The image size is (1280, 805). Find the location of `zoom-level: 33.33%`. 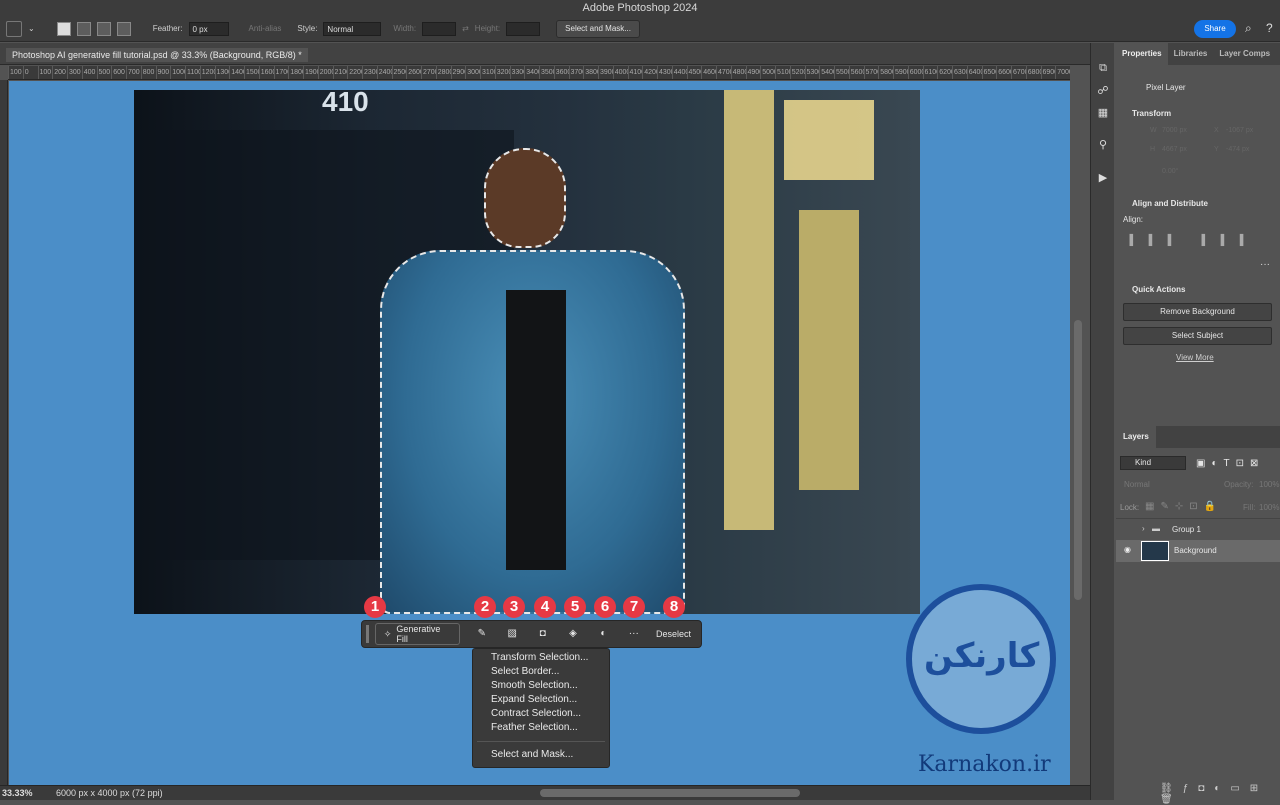

zoom-level: 33.33% is located at coordinates (17, 793).